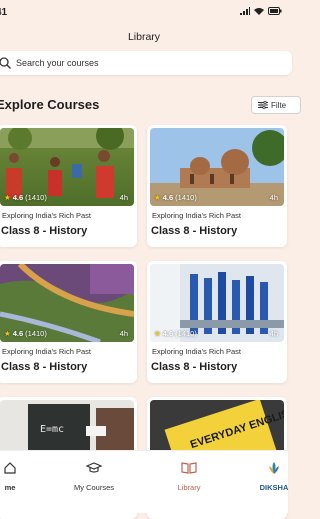 The height and width of the screenshot is (519, 320). Describe the element at coordinates (94, 467) in the screenshot. I see `graduation-cap-icon` at that location.